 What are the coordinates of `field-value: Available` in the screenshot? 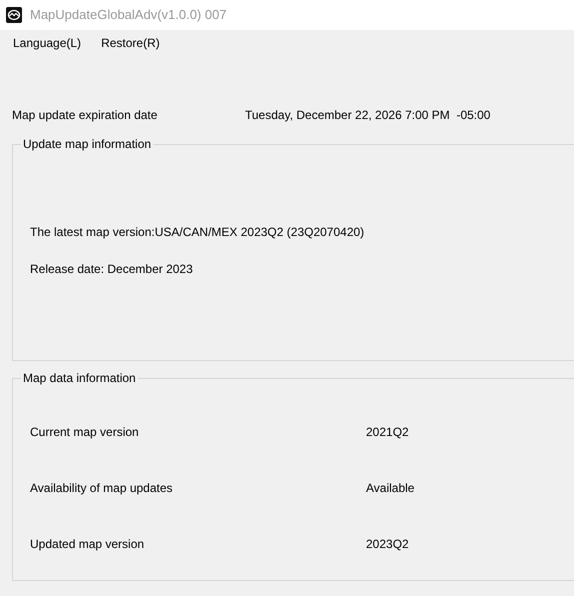 It's located at (390, 488).